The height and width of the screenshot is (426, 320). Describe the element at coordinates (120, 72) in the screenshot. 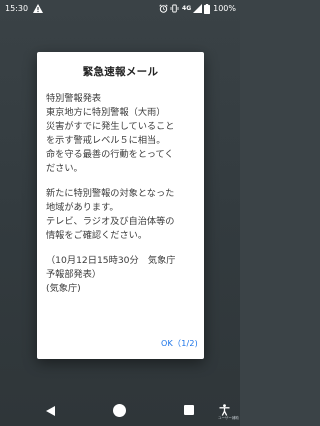

I see `dialog-title: 緊急速報メール` at that location.